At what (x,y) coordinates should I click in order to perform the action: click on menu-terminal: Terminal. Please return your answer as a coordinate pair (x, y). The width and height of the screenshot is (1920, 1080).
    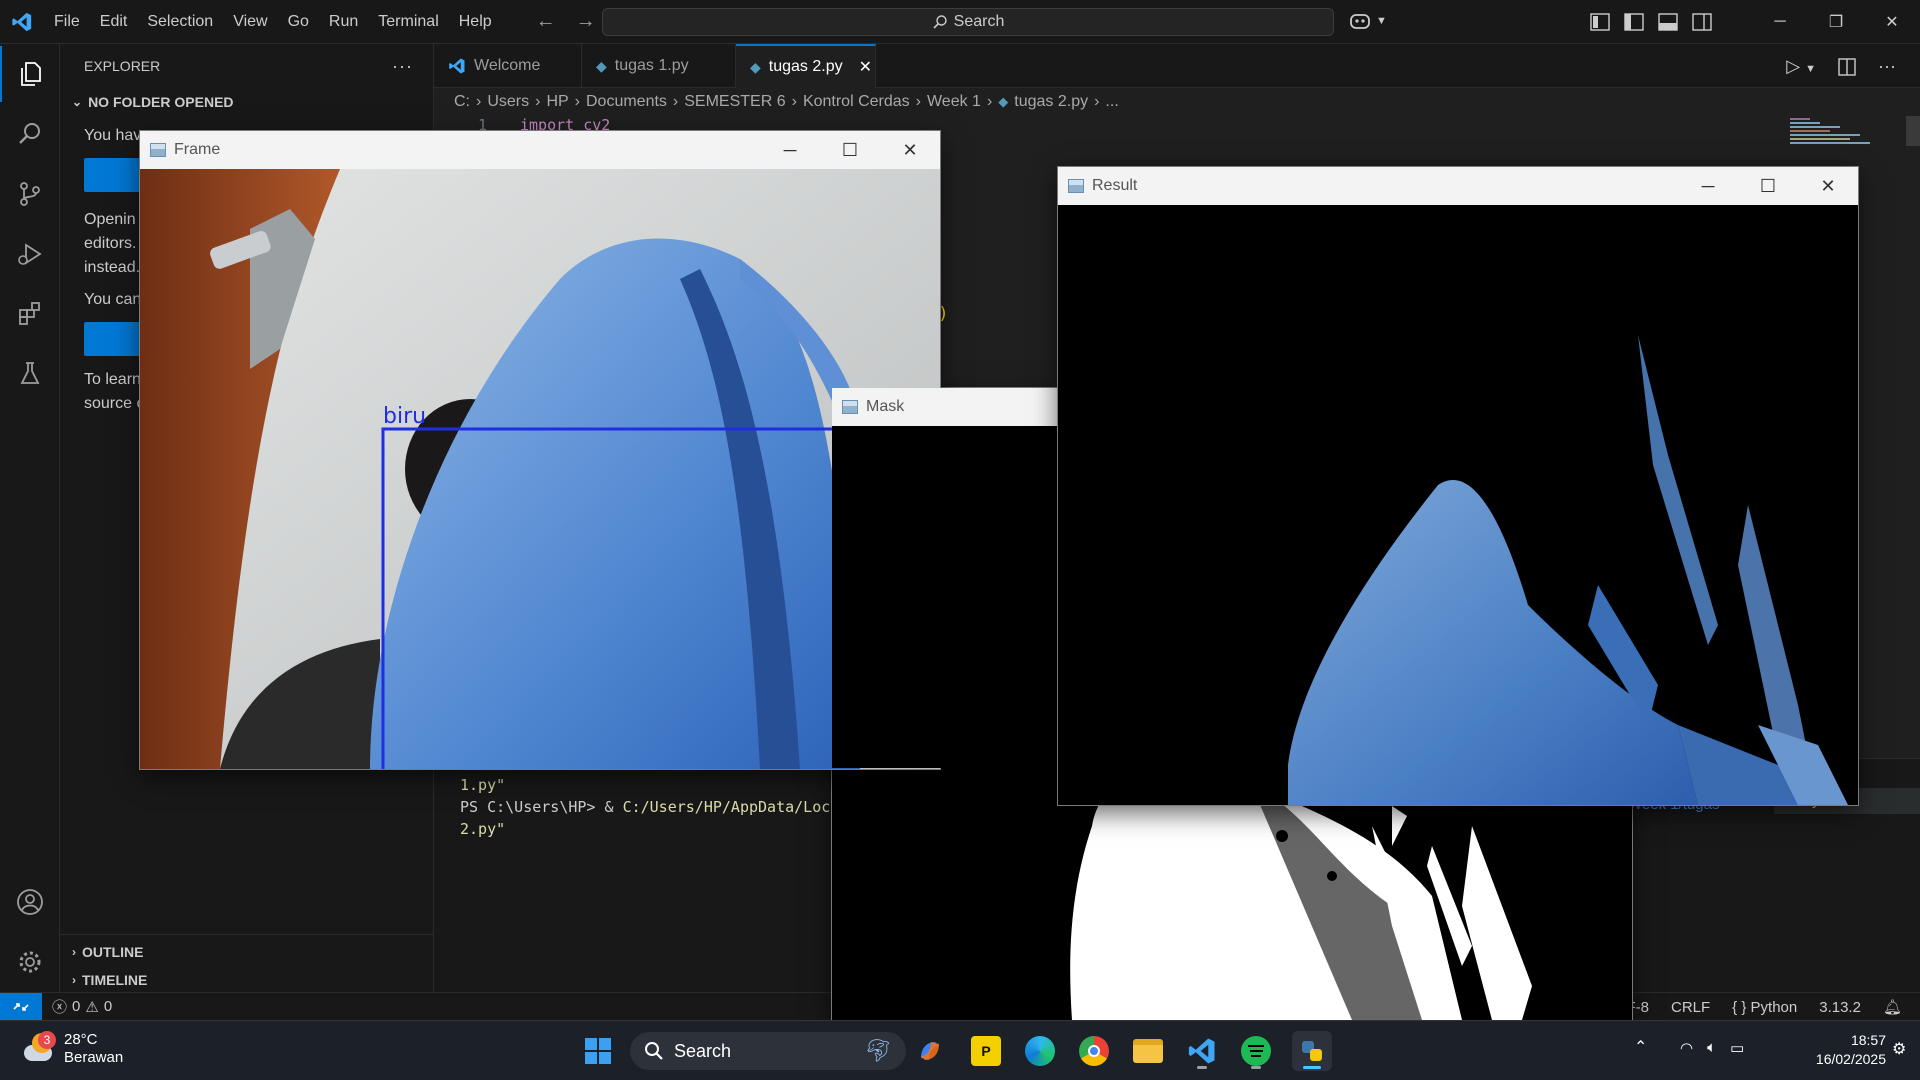
    Looking at the image, I should click on (408, 22).